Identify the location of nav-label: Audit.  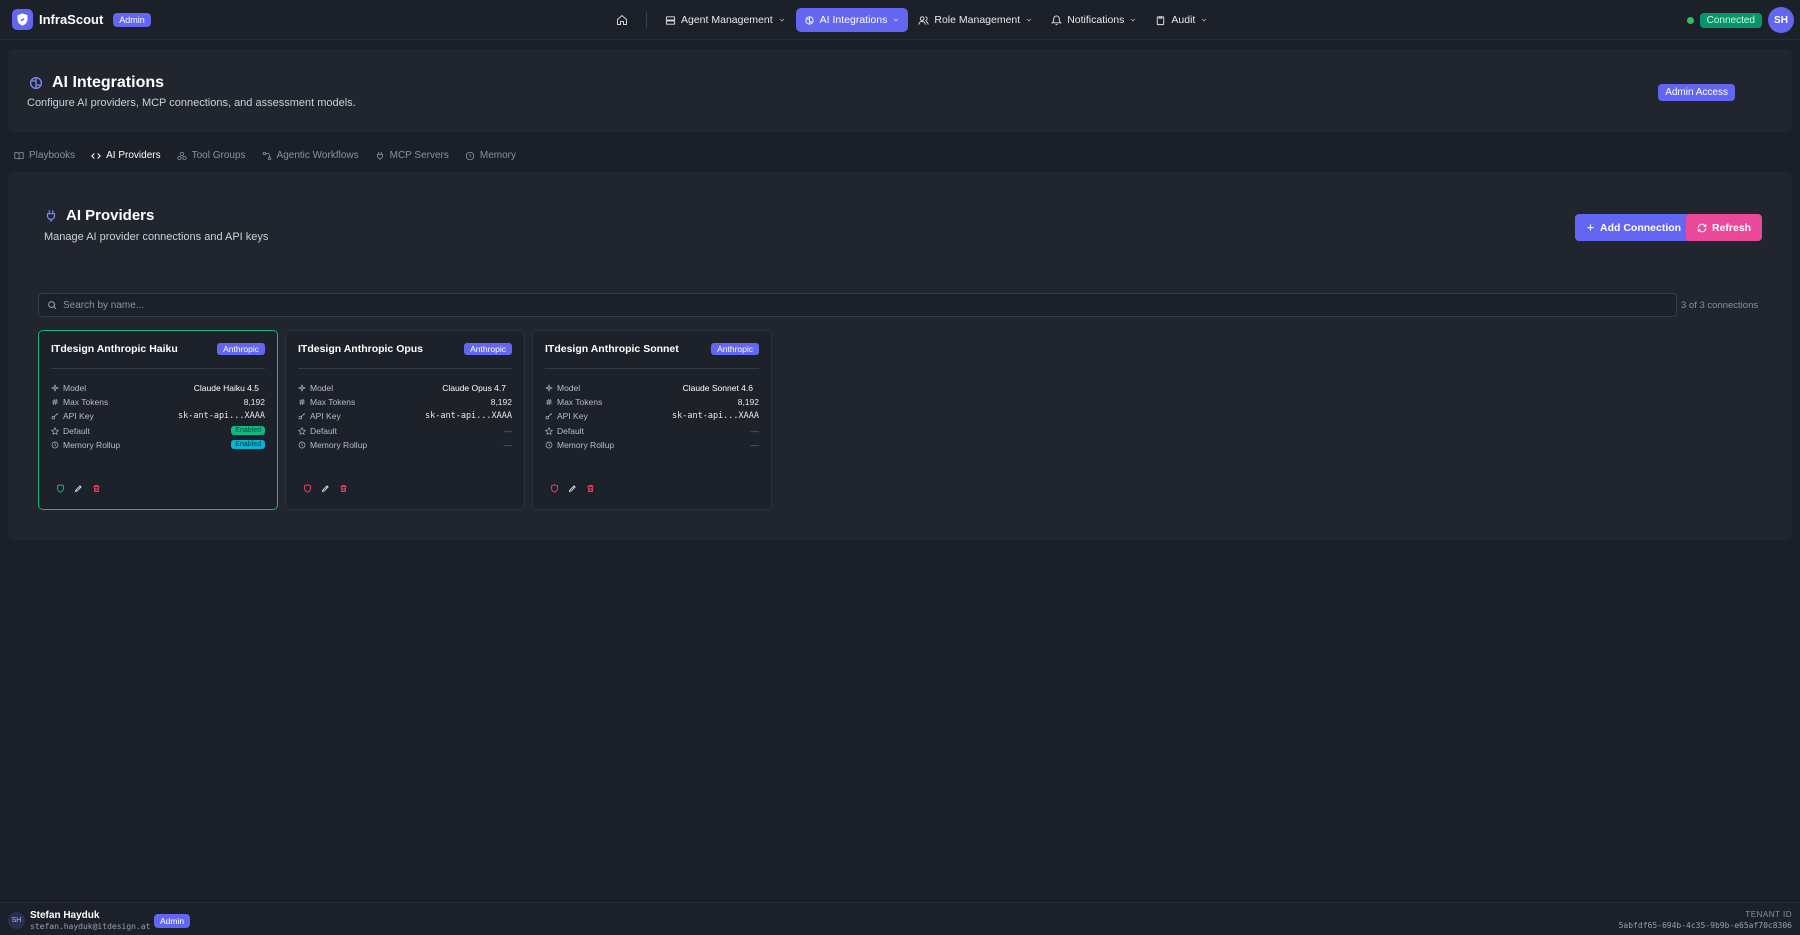
(1183, 20).